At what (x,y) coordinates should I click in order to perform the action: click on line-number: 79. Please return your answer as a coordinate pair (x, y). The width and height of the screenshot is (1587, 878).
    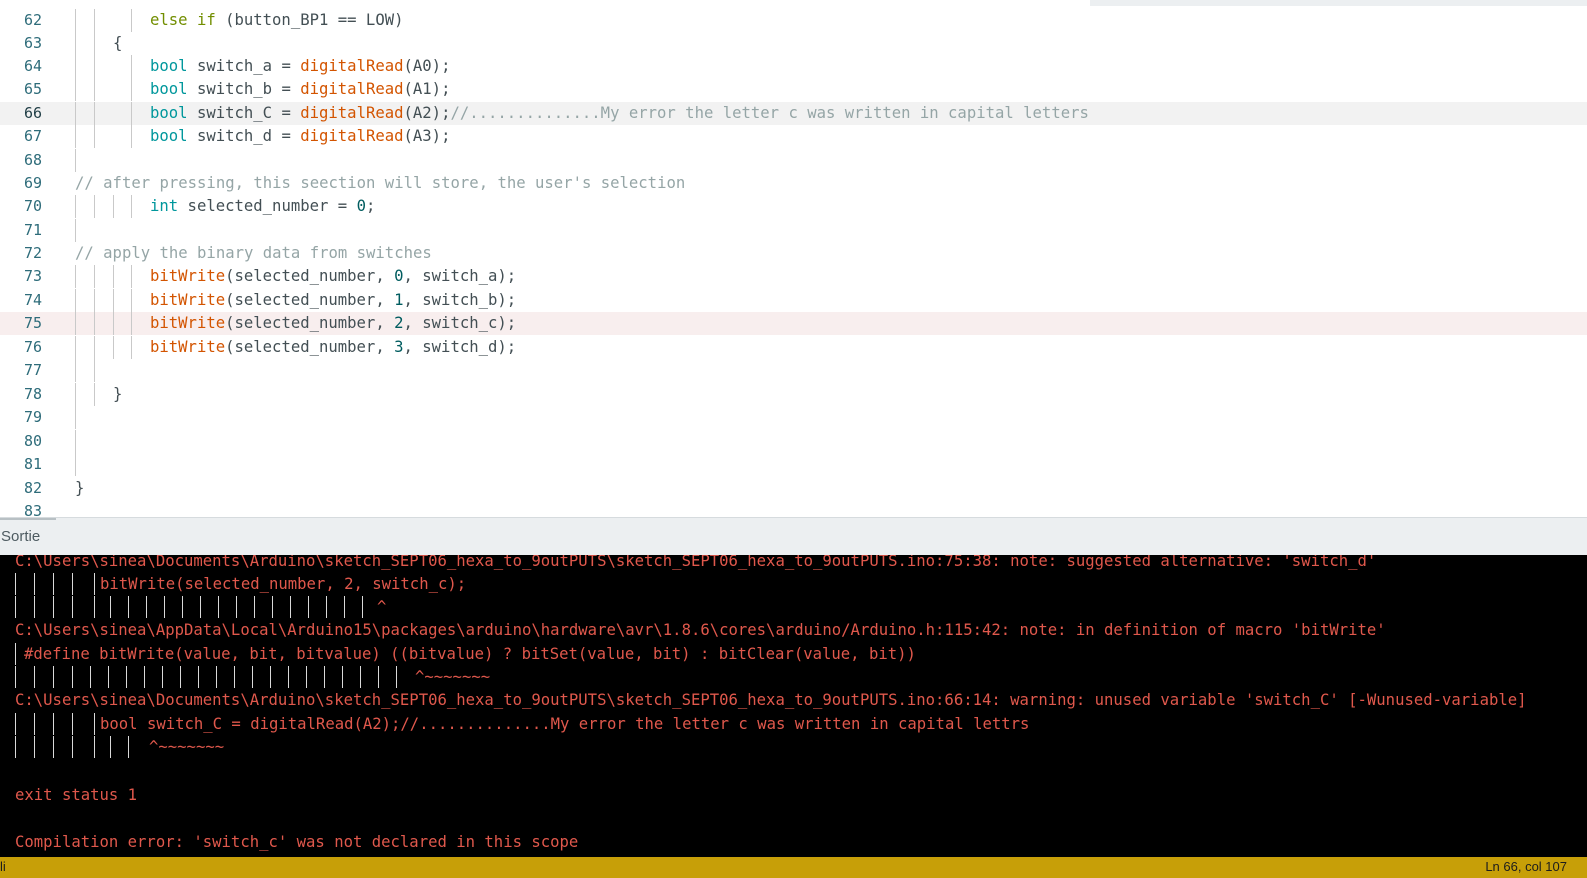
    Looking at the image, I should click on (32, 417).